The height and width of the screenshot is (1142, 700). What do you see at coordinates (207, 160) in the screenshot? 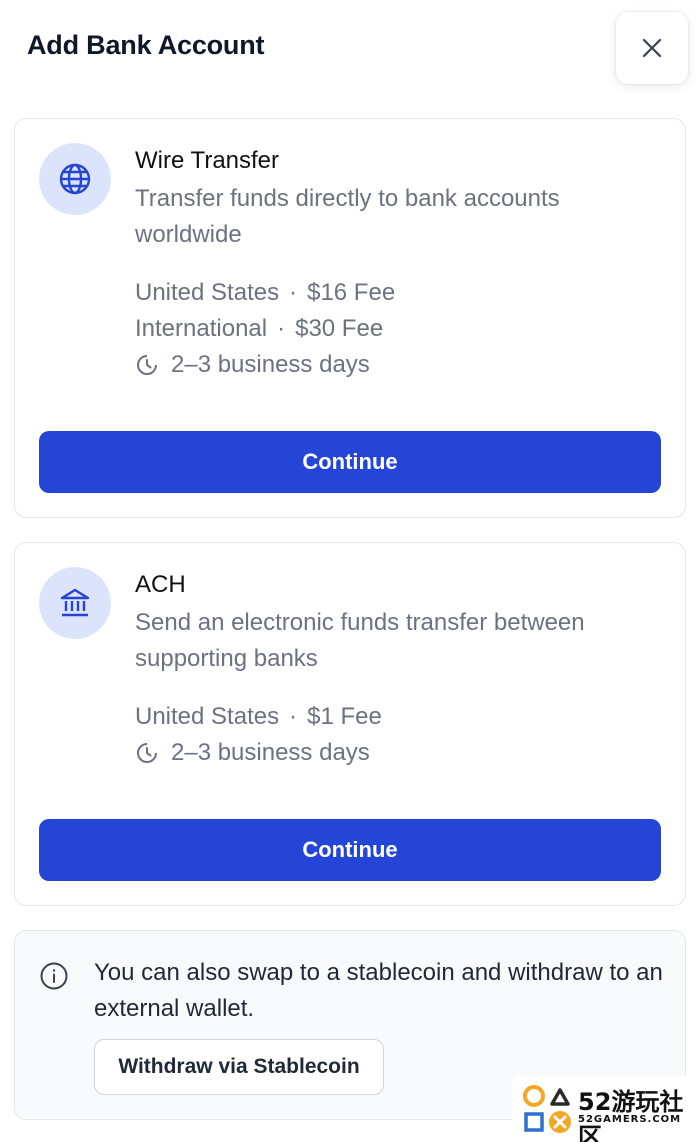
I see `wire-transfer-title: Wire Transfer` at bounding box center [207, 160].